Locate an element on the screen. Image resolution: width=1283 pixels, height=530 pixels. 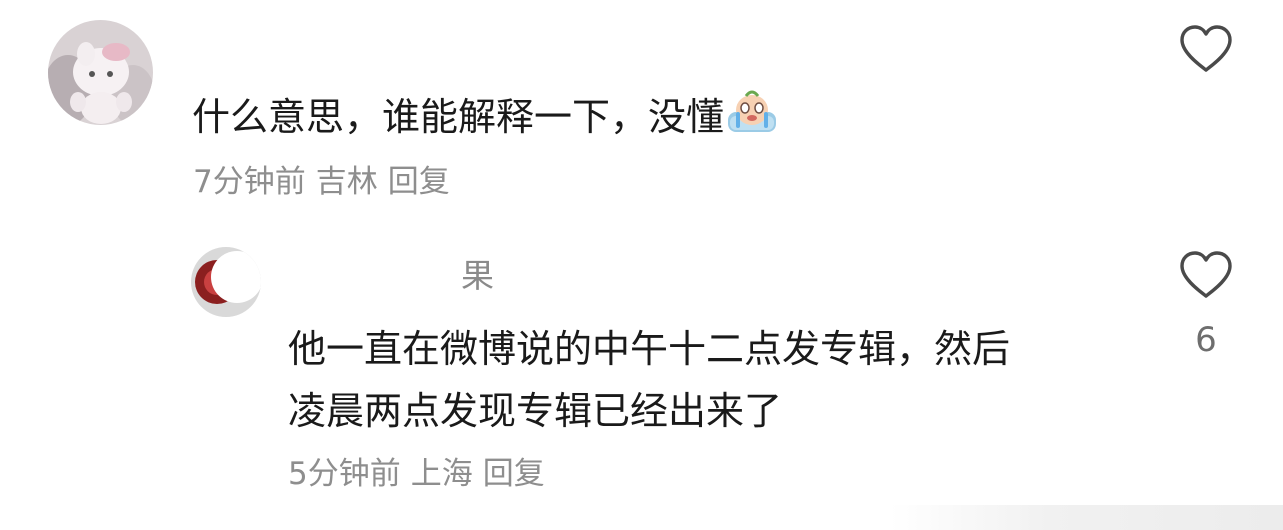
like-count: 6 is located at coordinates (1206, 340).